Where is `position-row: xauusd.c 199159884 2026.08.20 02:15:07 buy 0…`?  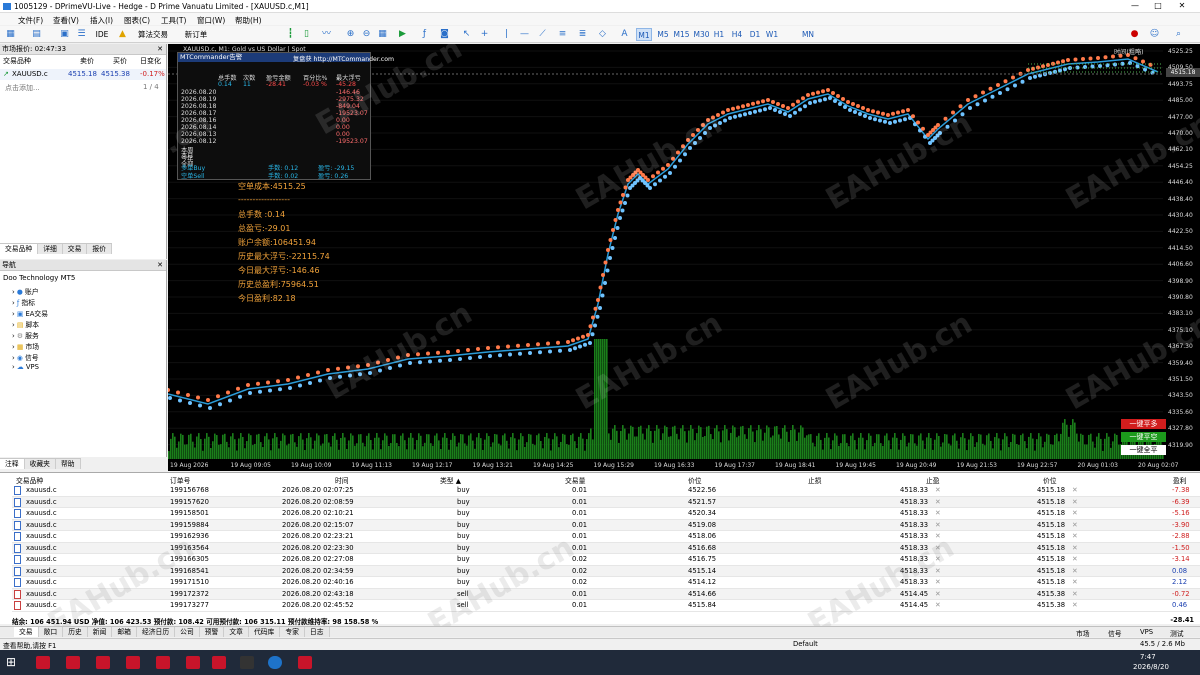
position-row: xauusd.c 199159884 2026.08.20 02:15:07 buy 0… is located at coordinates (606, 525).